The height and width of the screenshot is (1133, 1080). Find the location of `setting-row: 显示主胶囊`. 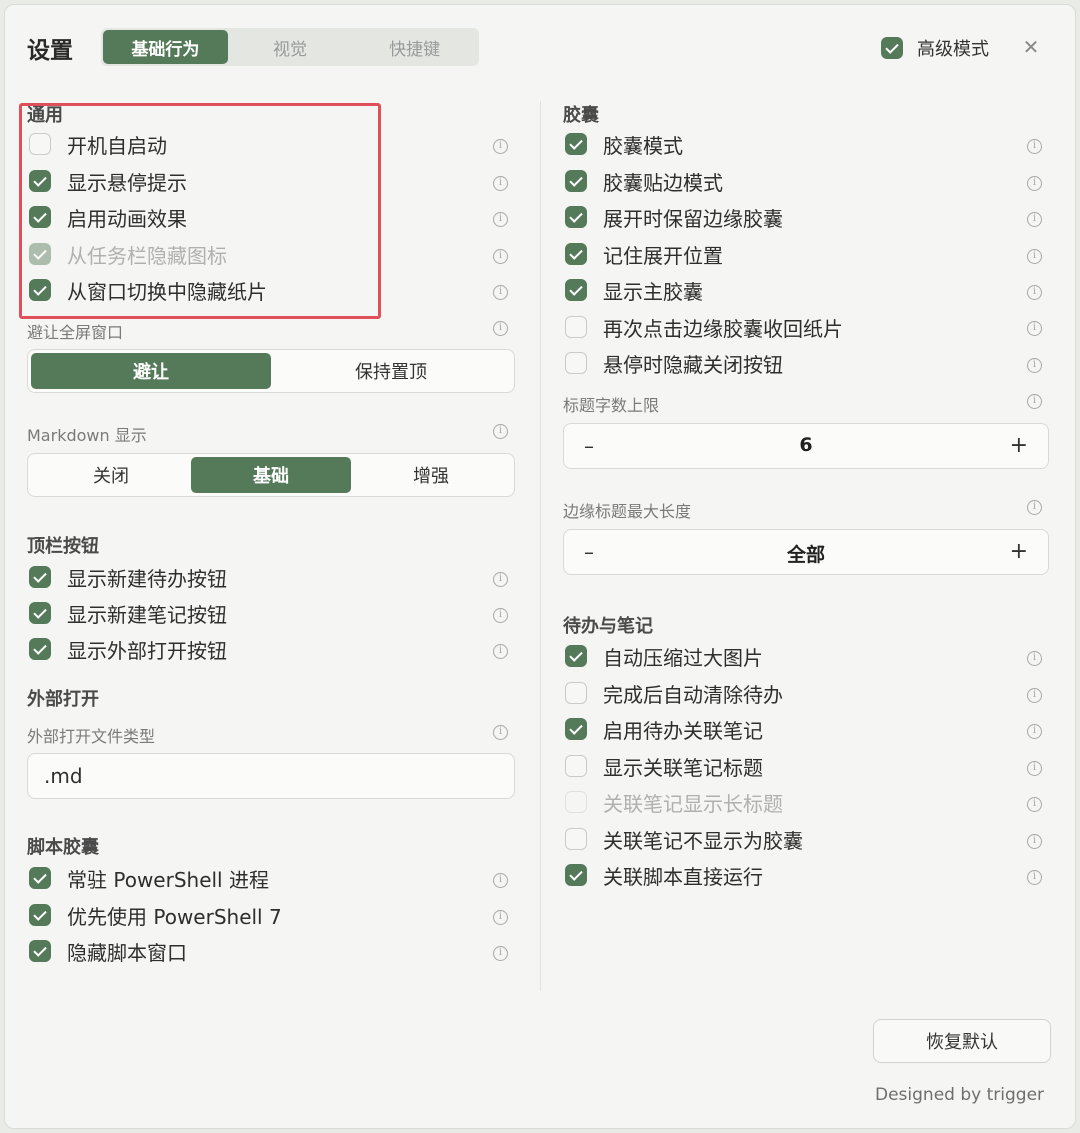

setting-row: 显示主胶囊 is located at coordinates (634, 290).